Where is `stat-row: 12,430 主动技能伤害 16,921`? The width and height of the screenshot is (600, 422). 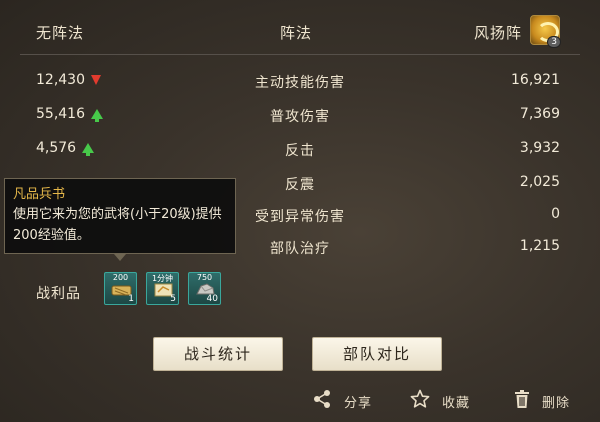 stat-row: 12,430 主动技能伤害 16,921 is located at coordinates (300, 82).